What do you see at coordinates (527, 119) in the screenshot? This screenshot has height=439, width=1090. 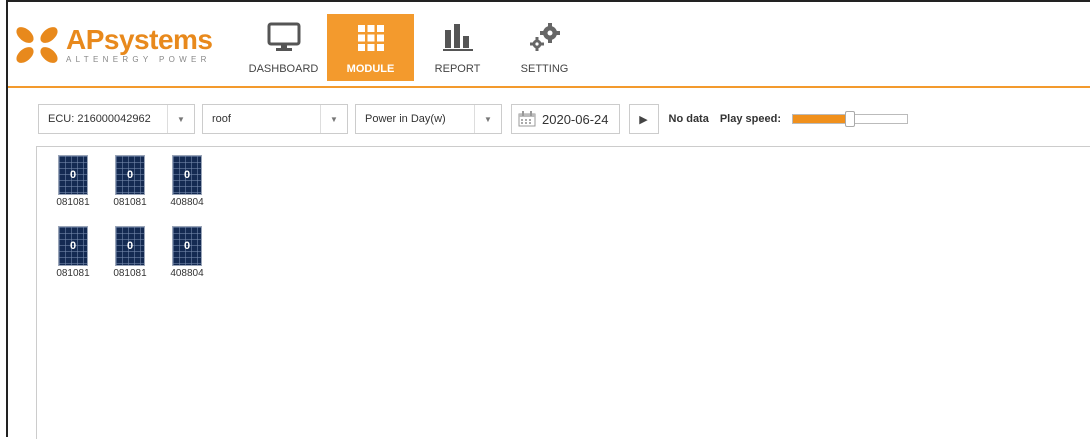 I see `calendar-icon` at bounding box center [527, 119].